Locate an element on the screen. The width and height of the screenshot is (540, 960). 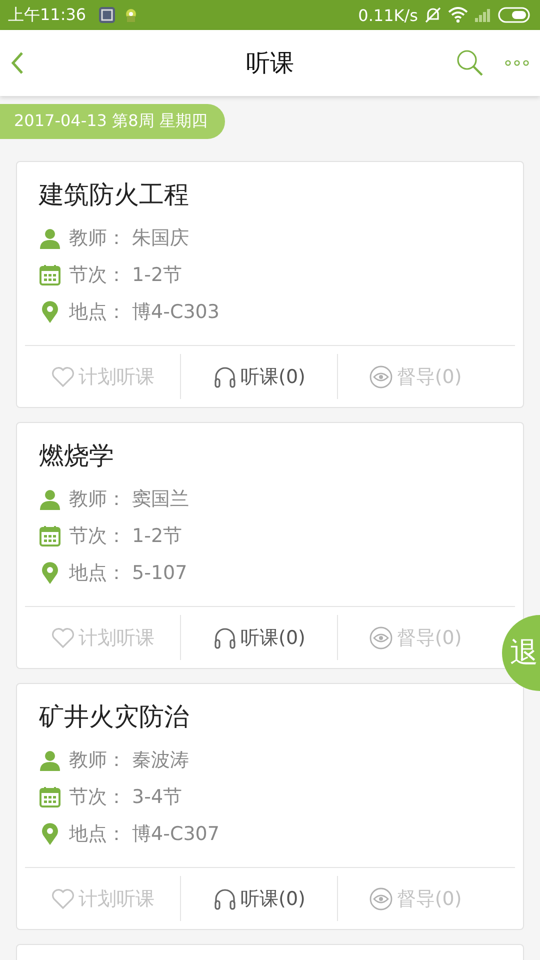
teacher-name: 秦波涛 is located at coordinates (160, 760).